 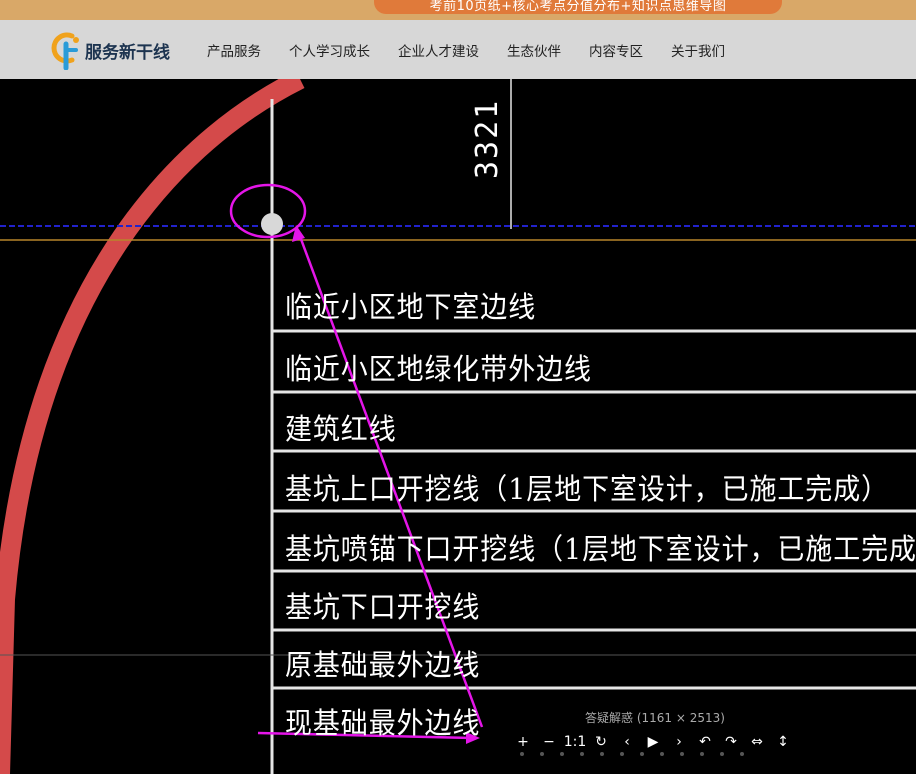 I want to click on site-logo: 服务新干线, so click(x=110, y=50).